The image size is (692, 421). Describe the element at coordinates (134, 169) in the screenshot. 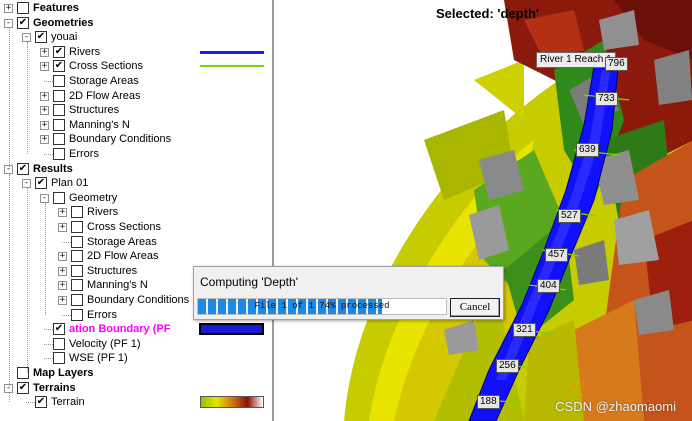

I see `tree-item-results: - ✔ Results` at that location.